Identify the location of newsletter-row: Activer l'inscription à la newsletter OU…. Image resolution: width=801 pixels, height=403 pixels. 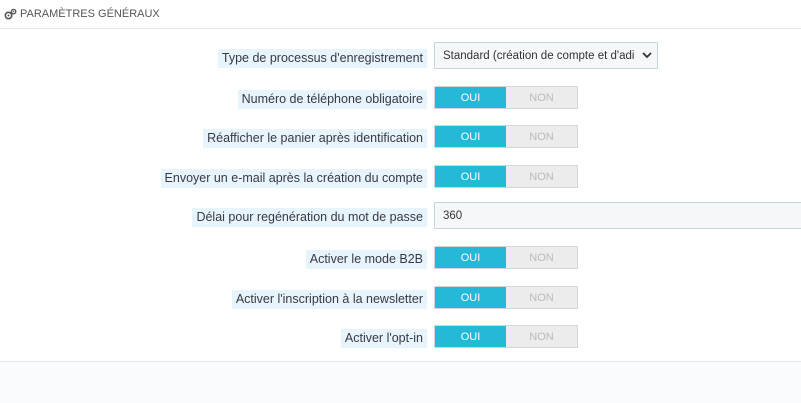
(400, 301).